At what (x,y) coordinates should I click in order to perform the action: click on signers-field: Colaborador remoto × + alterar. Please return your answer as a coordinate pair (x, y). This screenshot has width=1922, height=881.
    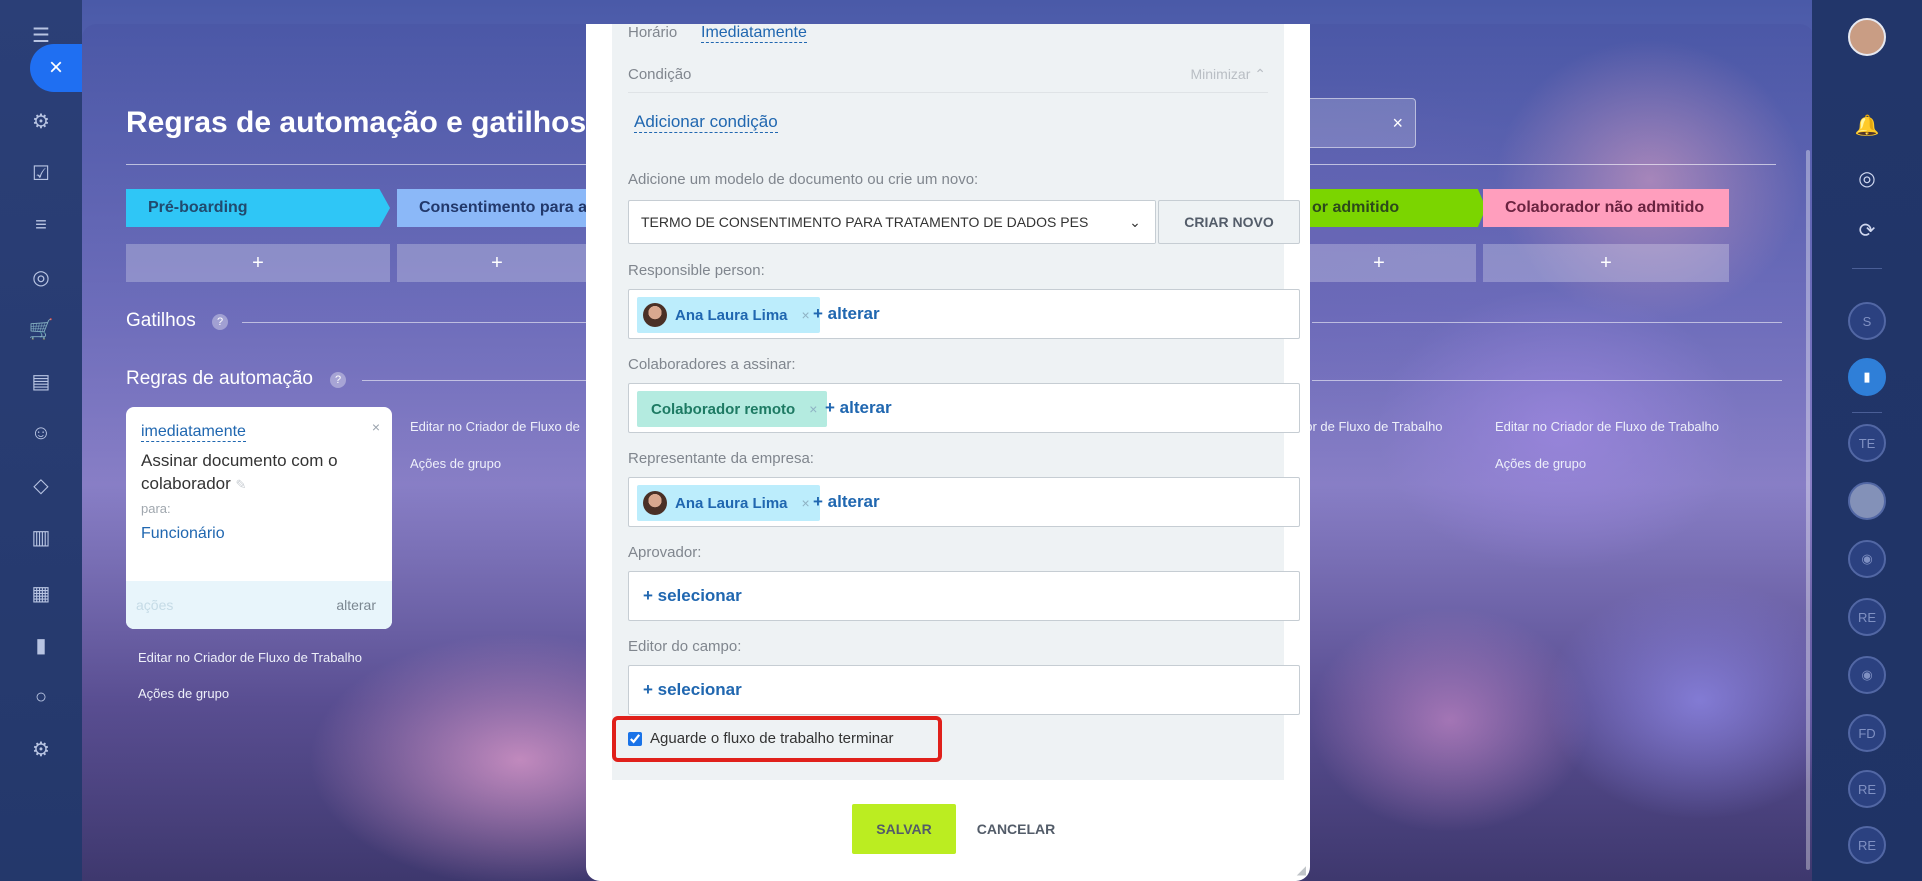
    Looking at the image, I should click on (964, 408).